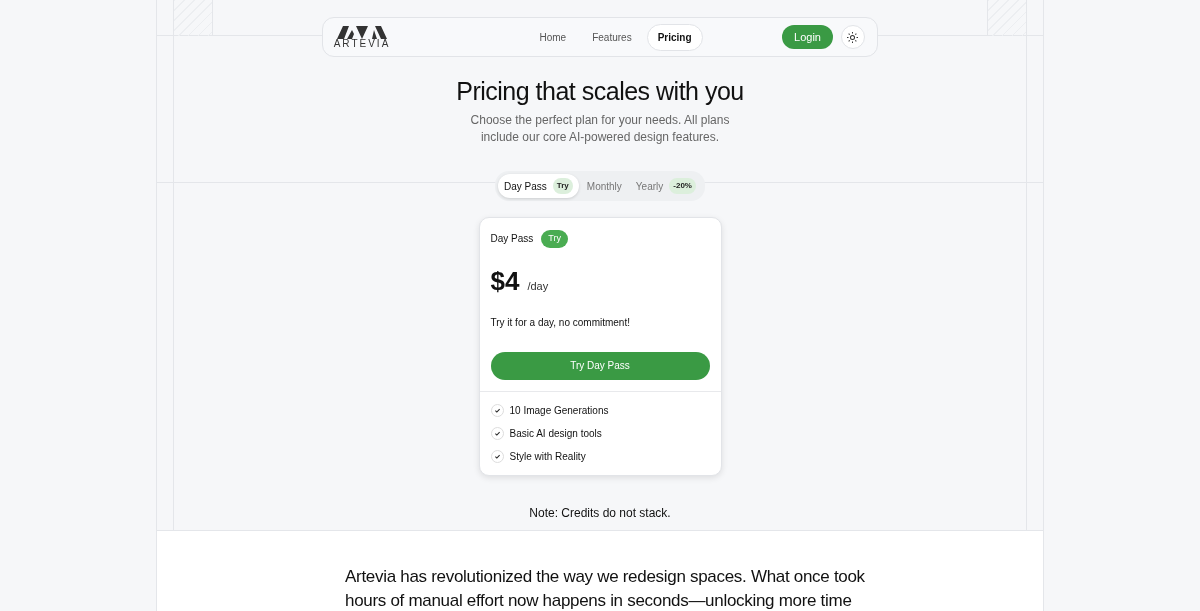 The image size is (1200, 611). What do you see at coordinates (553, 37) in the screenshot?
I see `nav-link: Home` at bounding box center [553, 37].